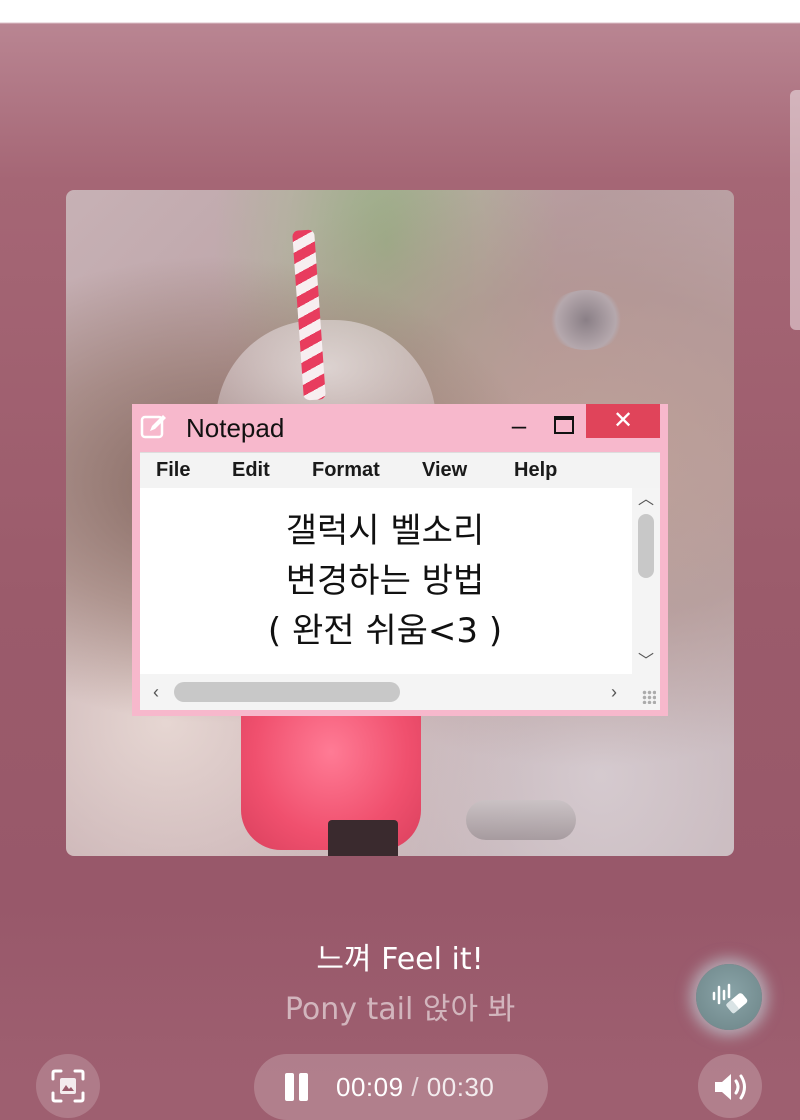 This screenshot has height=1120, width=800. What do you see at coordinates (649, 697) in the screenshot?
I see `resize-grip-icon` at bounding box center [649, 697].